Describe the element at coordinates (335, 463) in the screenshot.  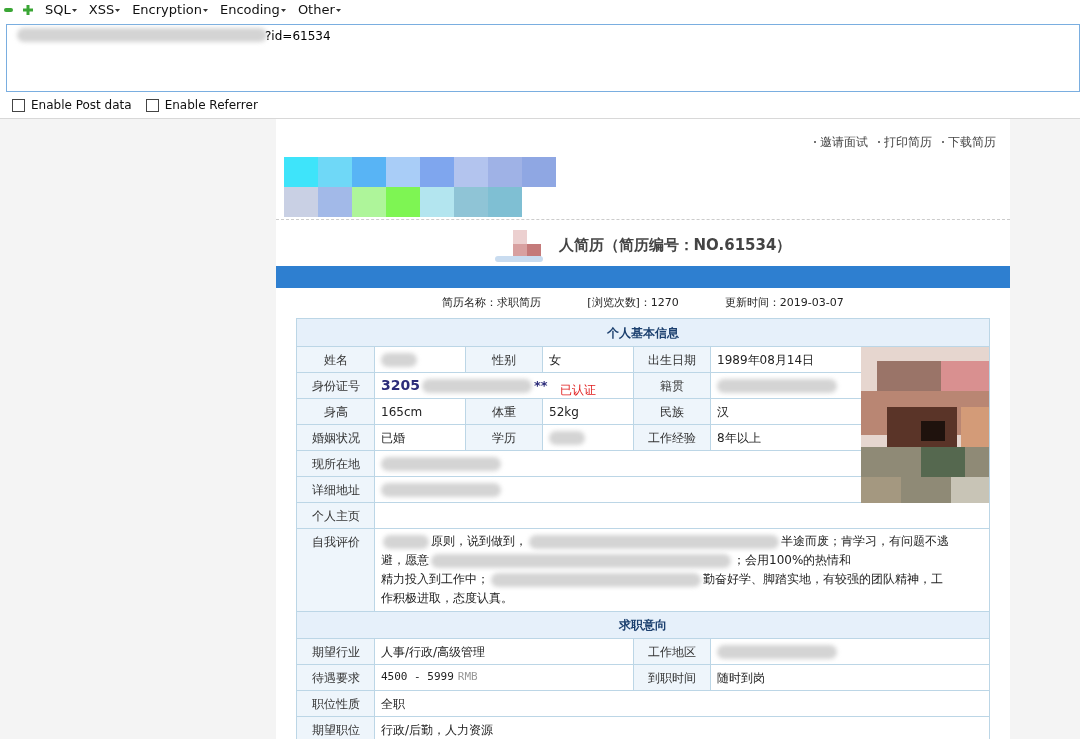
I see `field-label: 现所在地` at that location.